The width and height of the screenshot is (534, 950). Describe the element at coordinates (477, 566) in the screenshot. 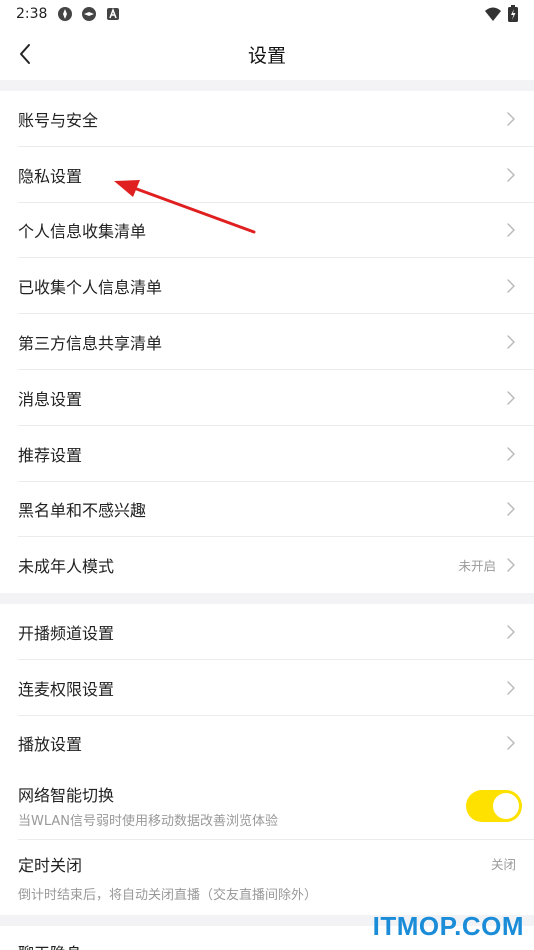

I see `row-value: 未开启` at that location.